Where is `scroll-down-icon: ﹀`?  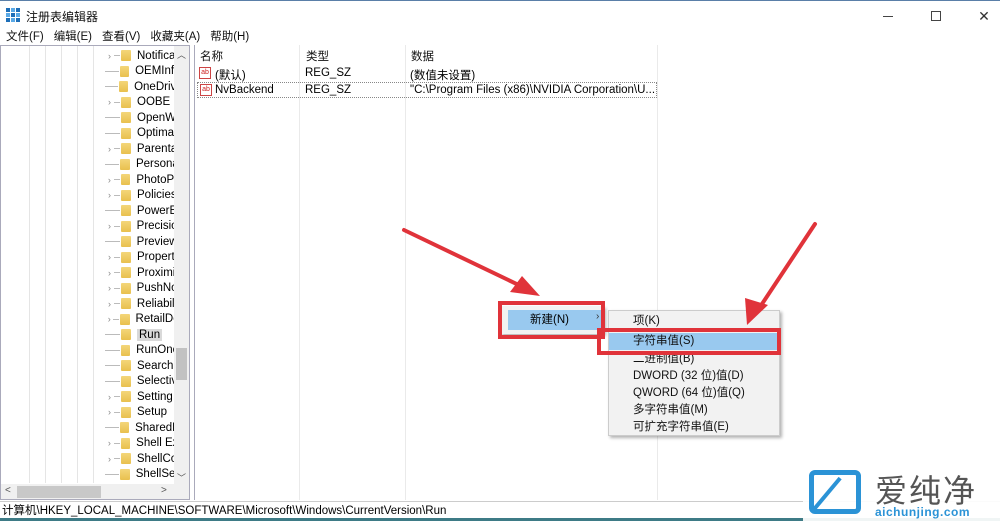 scroll-down-icon: ﹀ is located at coordinates (181, 477).